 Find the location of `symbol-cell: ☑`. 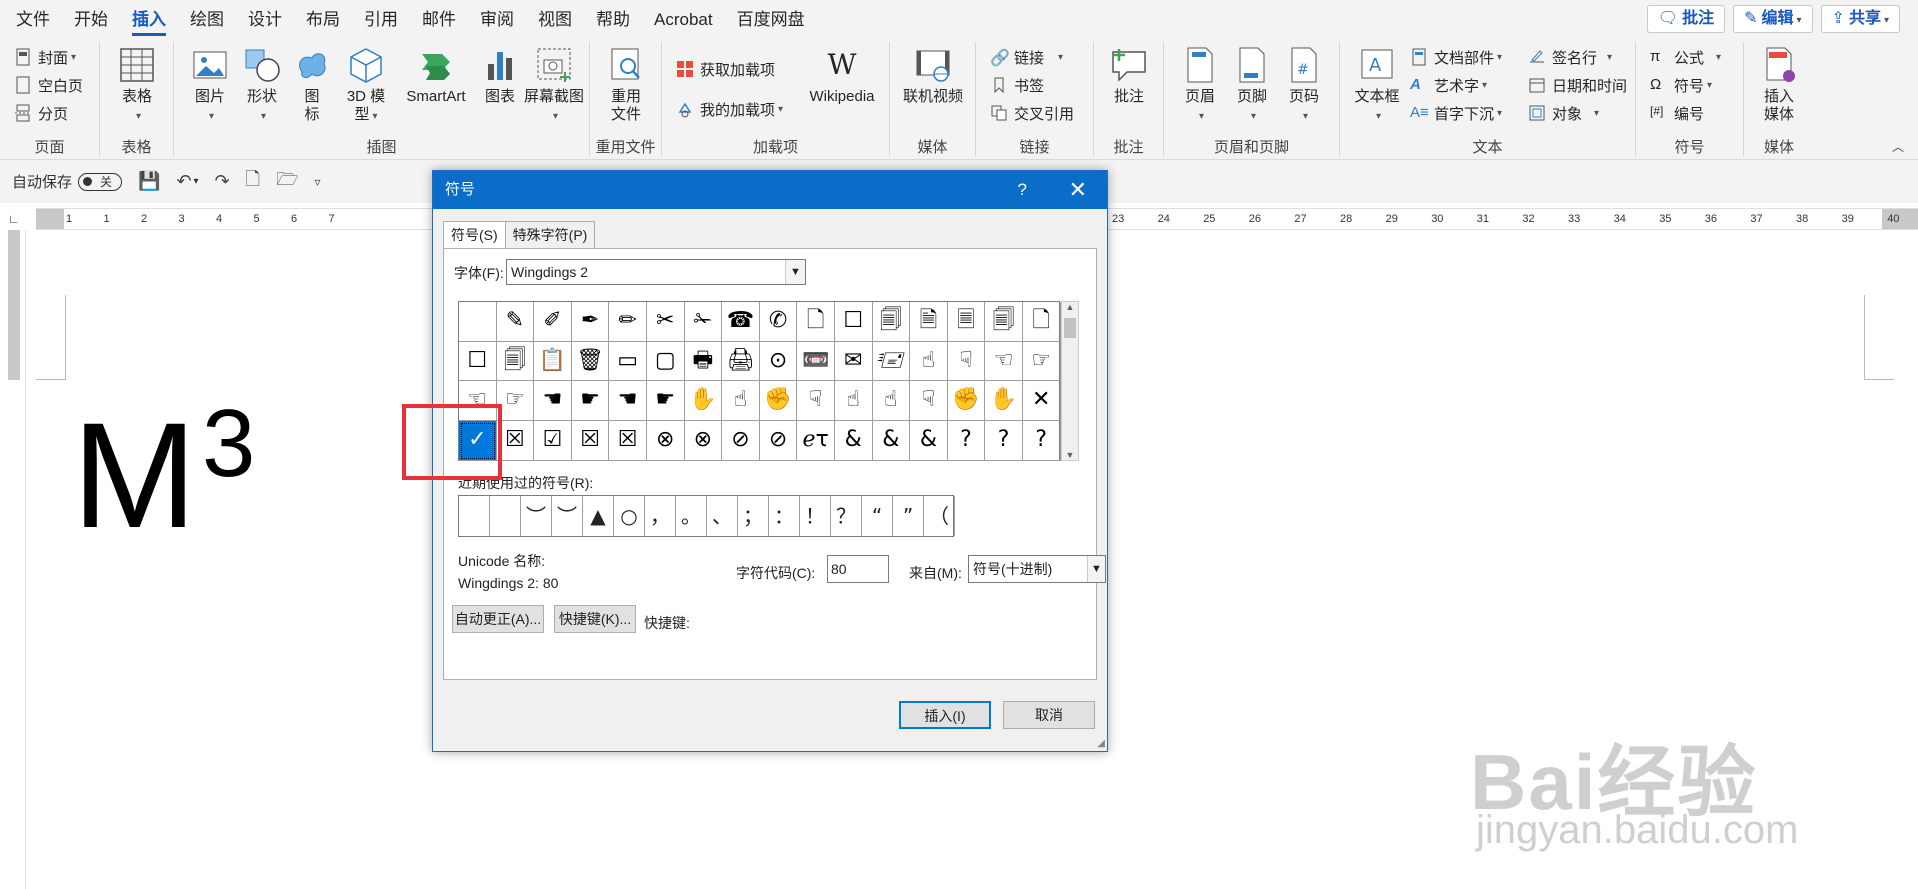

symbol-cell: ☑ is located at coordinates (553, 441).